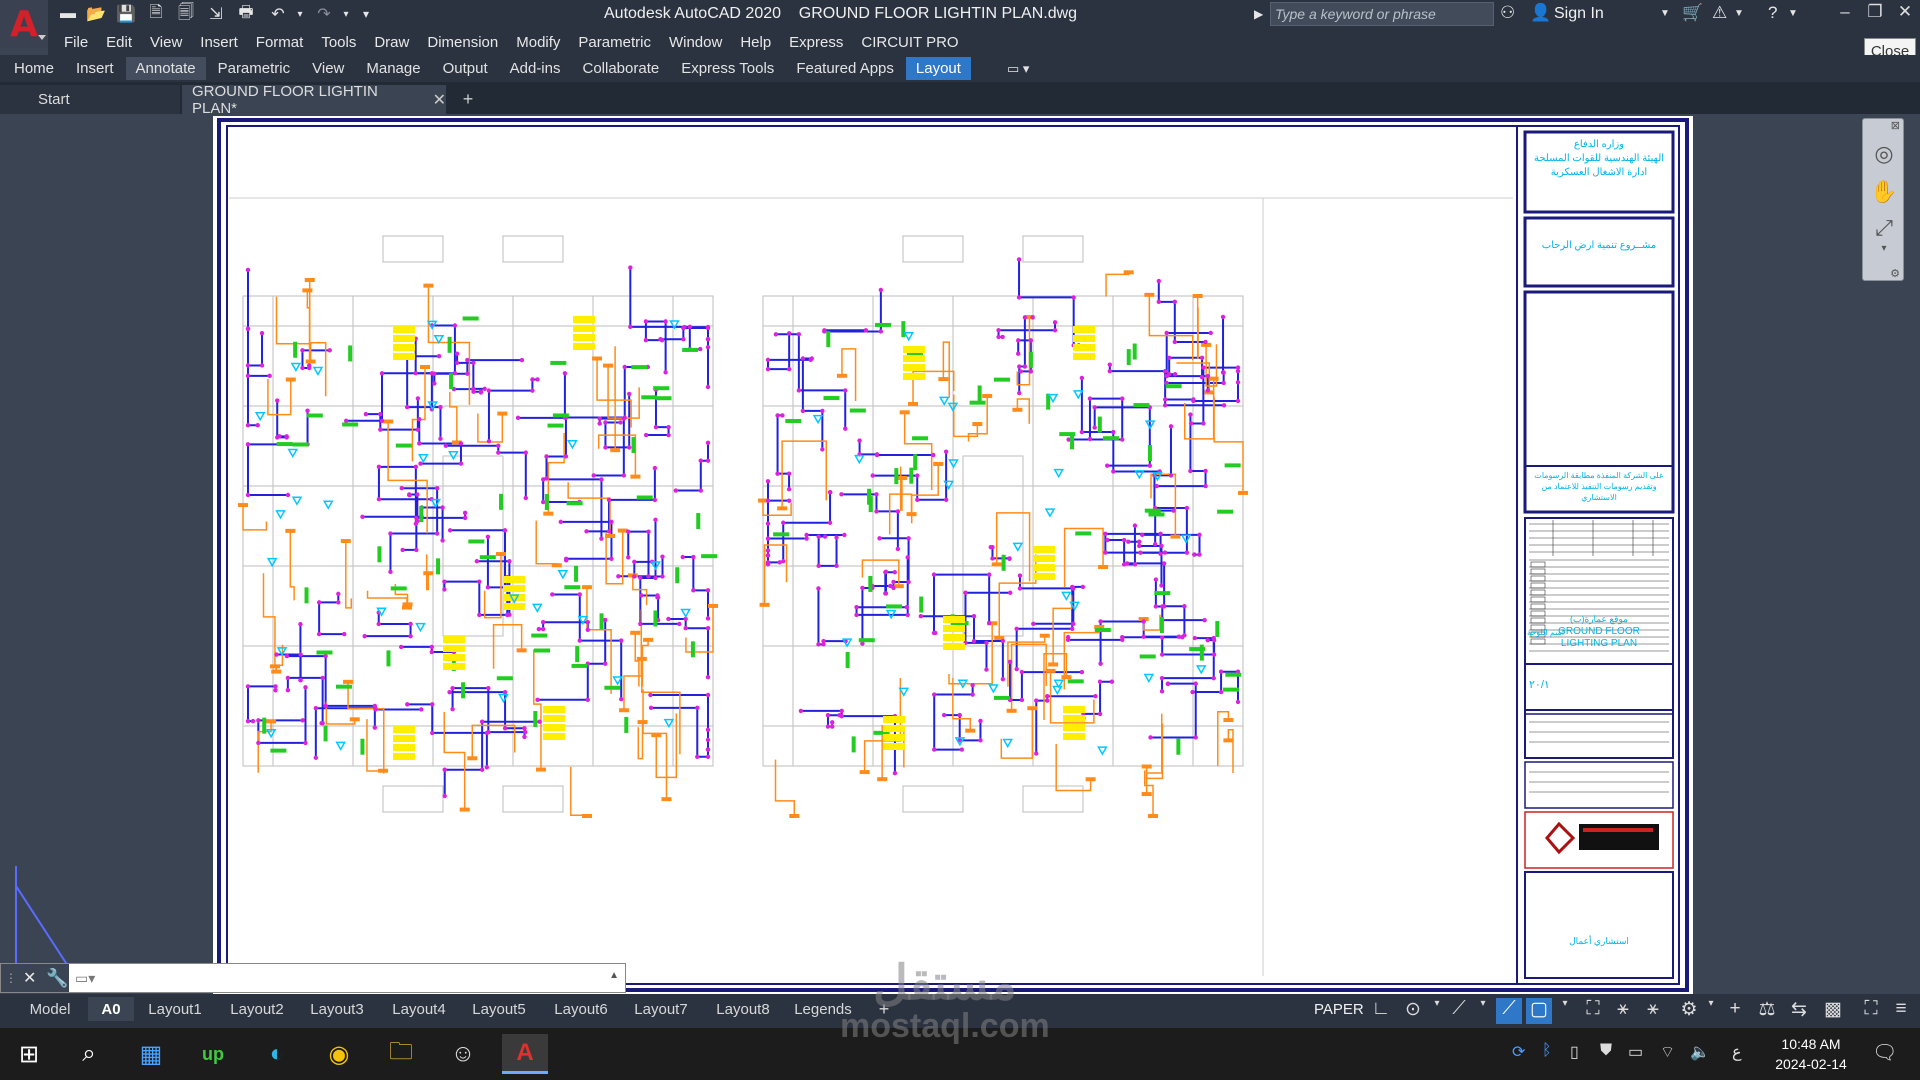 The width and height of the screenshot is (1920, 1080). I want to click on tab-manage: Manage, so click(393, 68).